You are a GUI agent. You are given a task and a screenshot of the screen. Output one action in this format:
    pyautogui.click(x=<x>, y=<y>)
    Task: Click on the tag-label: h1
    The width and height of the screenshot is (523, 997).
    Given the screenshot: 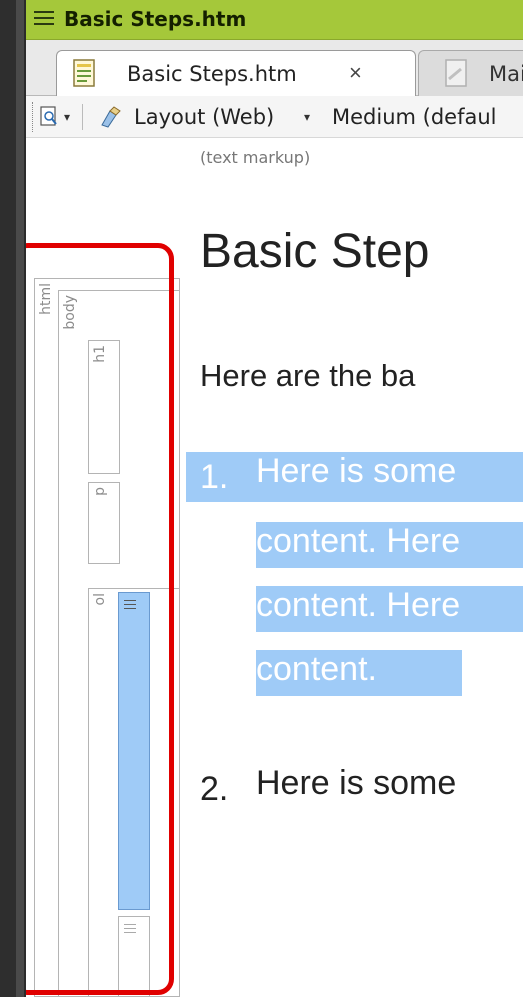 What is the action you would take?
    pyautogui.click(x=100, y=354)
    